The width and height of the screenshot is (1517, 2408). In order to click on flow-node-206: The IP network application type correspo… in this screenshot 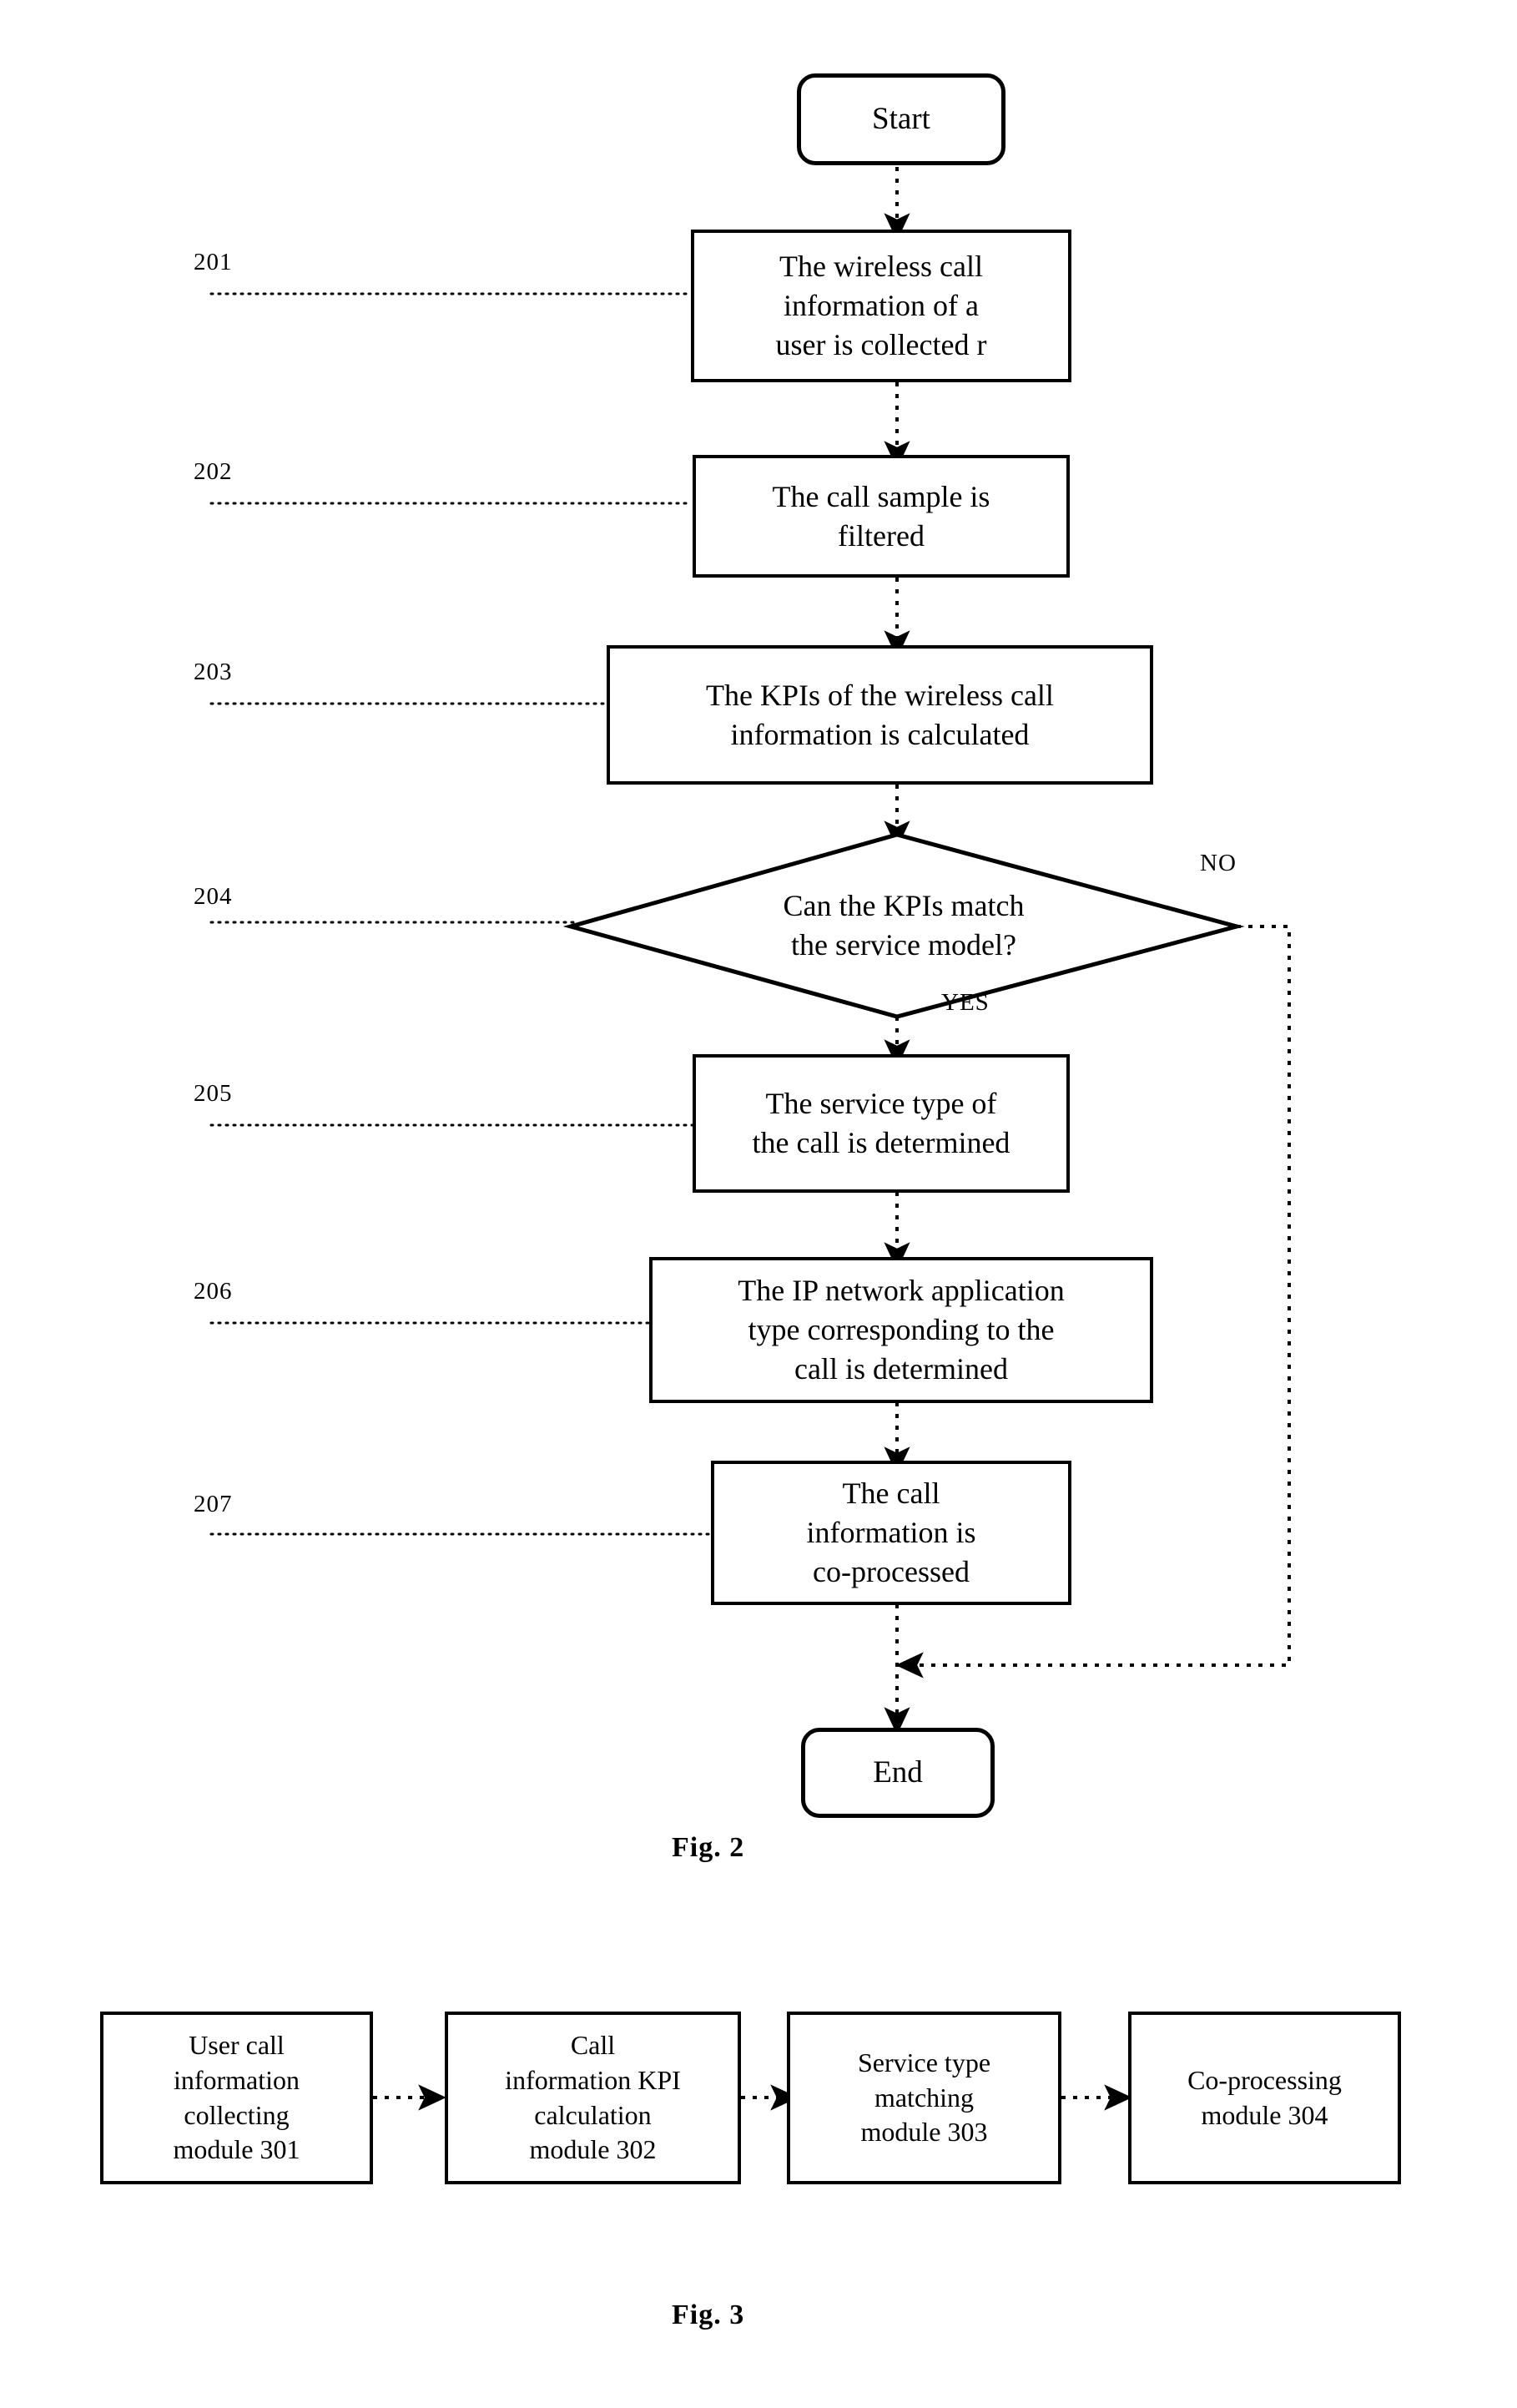, I will do `click(901, 1330)`.